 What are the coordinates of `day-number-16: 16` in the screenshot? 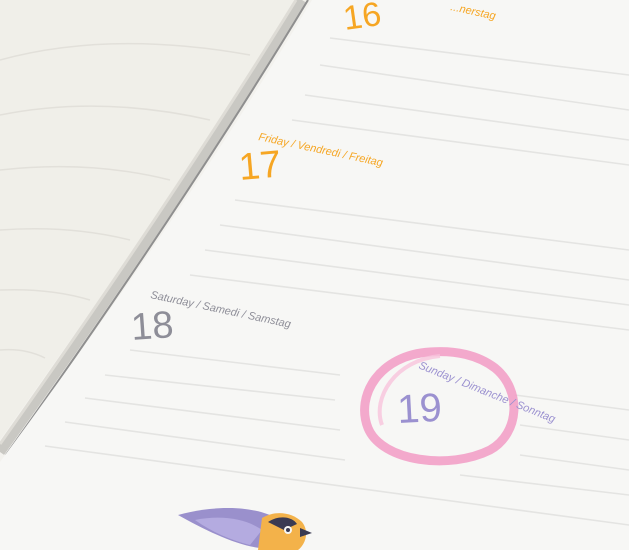 It's located at (362, 19).